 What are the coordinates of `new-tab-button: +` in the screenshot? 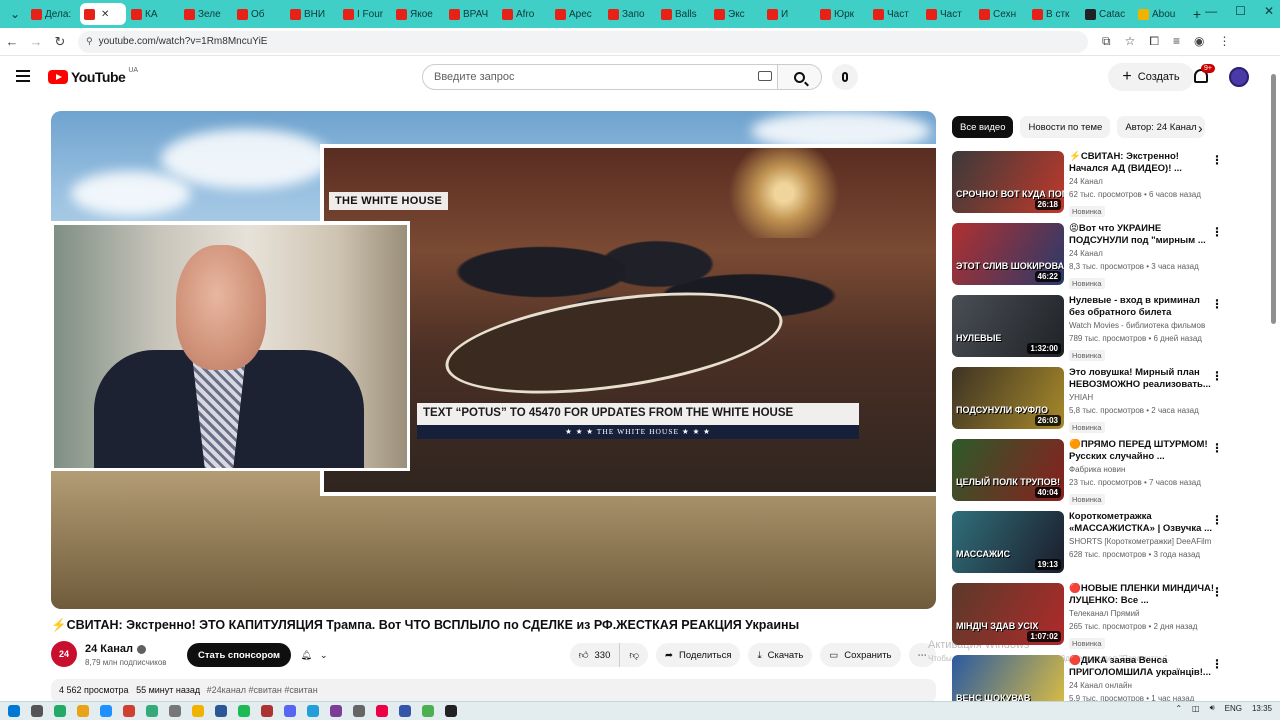 It's located at (1197, 14).